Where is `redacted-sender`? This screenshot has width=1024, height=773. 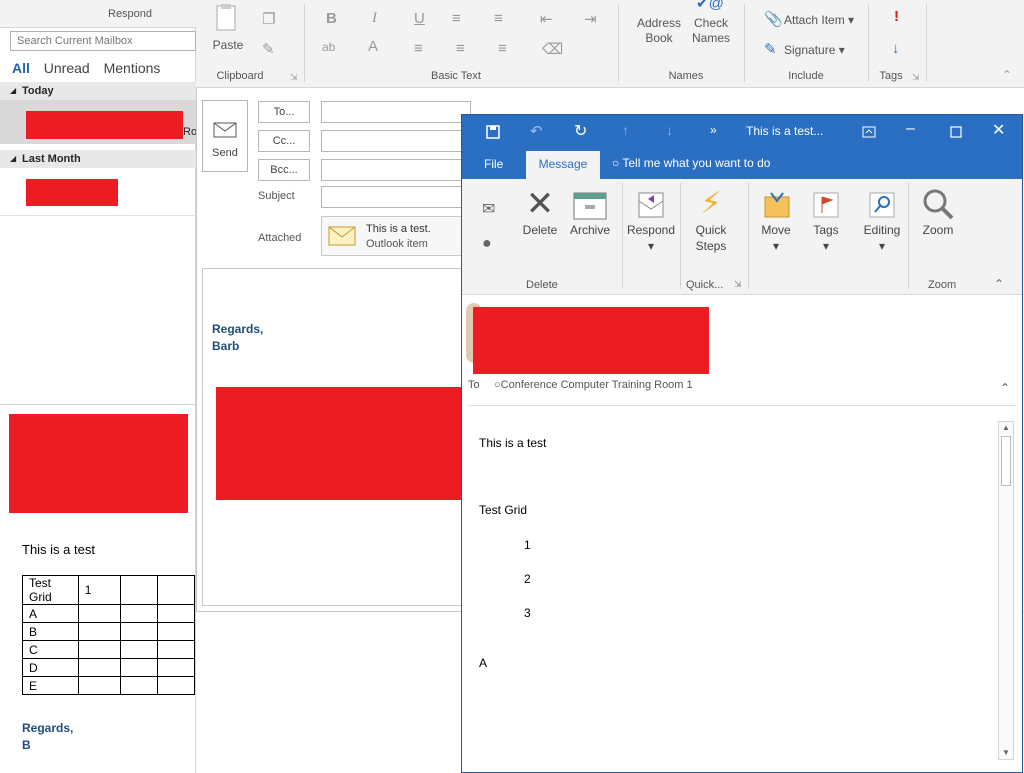 redacted-sender is located at coordinates (591, 340).